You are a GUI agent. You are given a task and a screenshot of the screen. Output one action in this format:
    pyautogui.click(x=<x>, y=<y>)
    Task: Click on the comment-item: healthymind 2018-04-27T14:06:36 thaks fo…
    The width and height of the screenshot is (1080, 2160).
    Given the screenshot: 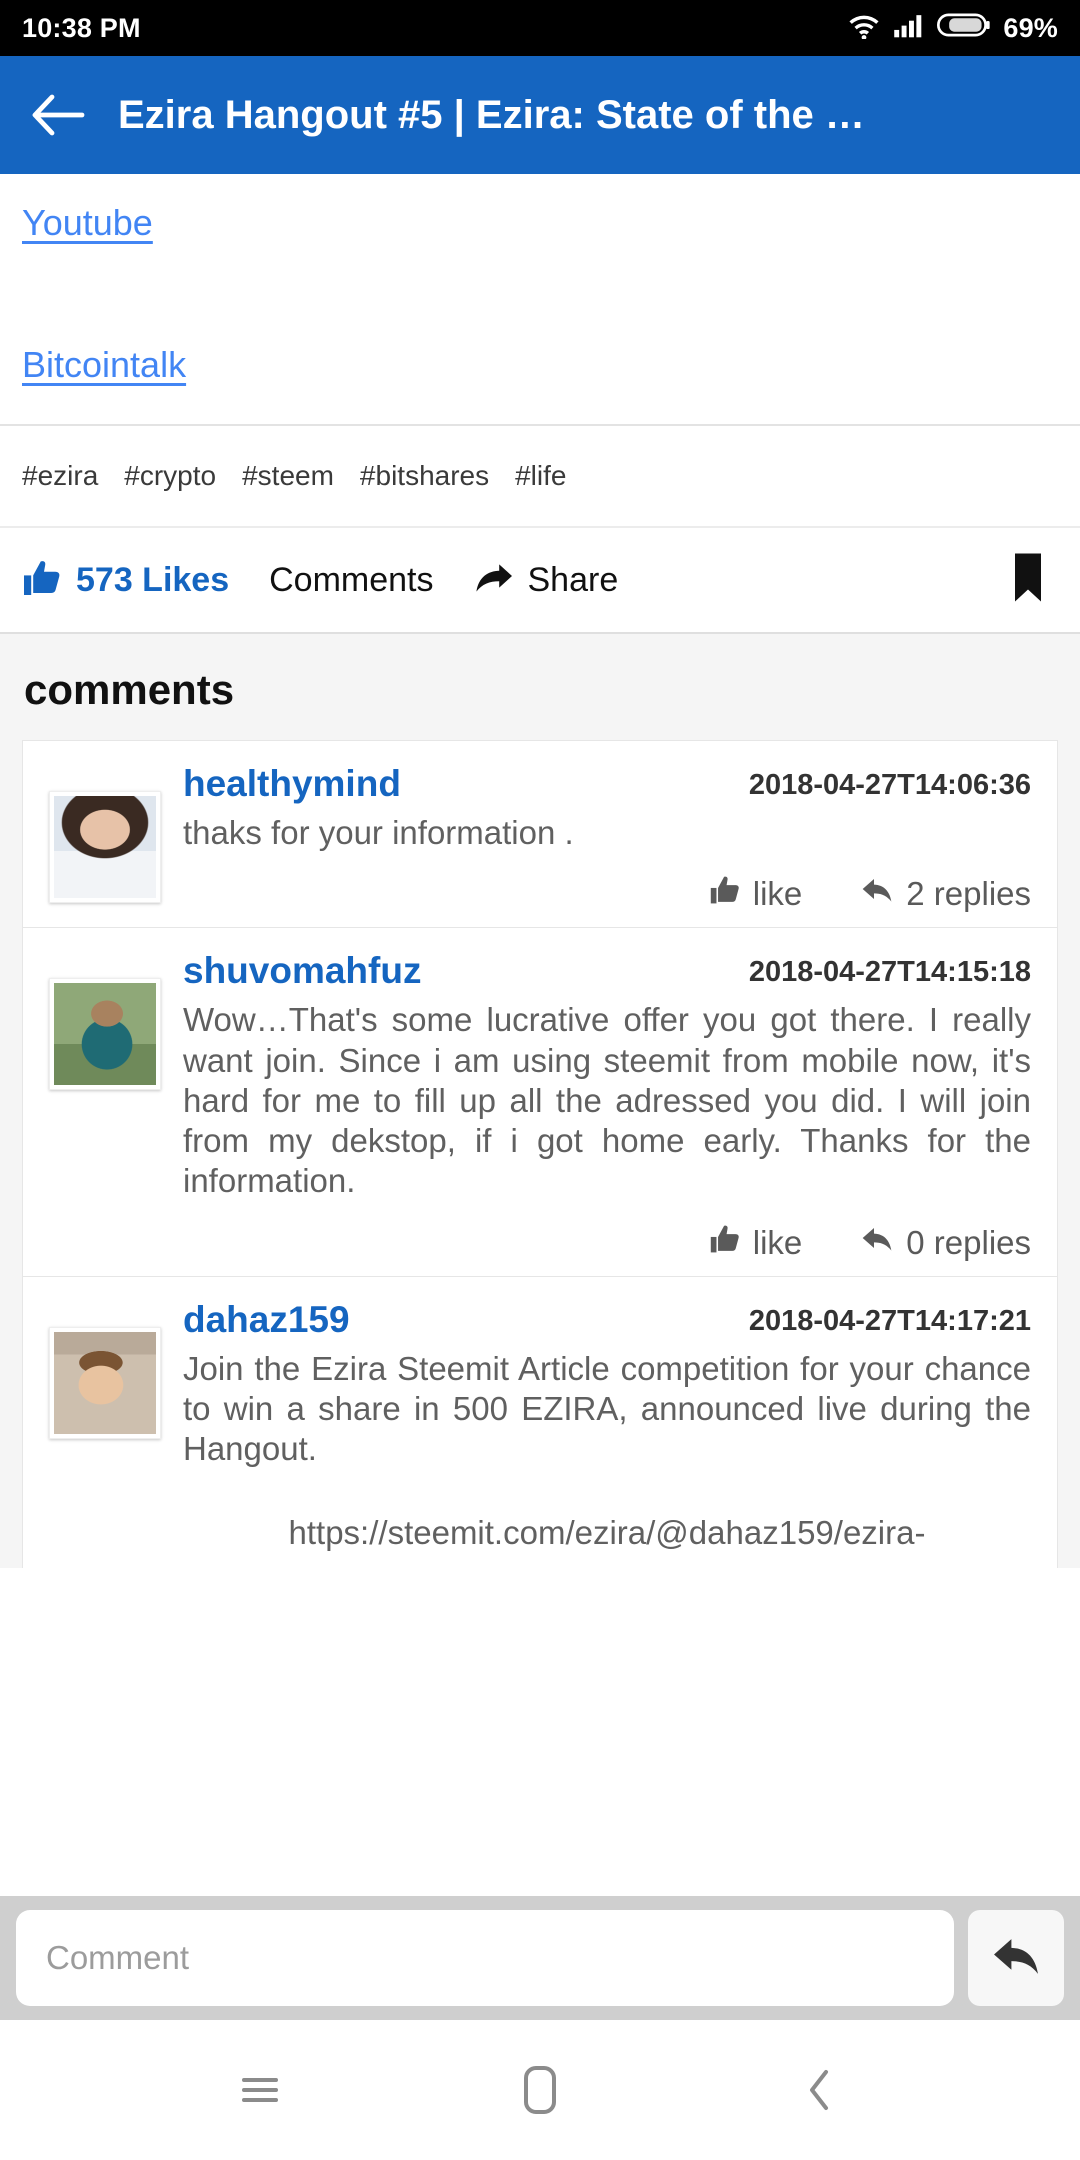 What is the action you would take?
    pyautogui.click(x=540, y=834)
    